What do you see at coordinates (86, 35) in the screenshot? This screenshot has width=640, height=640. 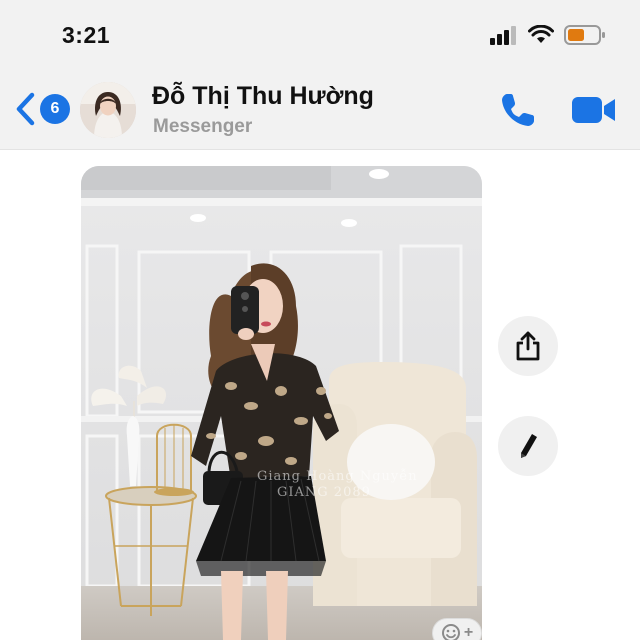 I see `status-time: 3:21` at bounding box center [86, 35].